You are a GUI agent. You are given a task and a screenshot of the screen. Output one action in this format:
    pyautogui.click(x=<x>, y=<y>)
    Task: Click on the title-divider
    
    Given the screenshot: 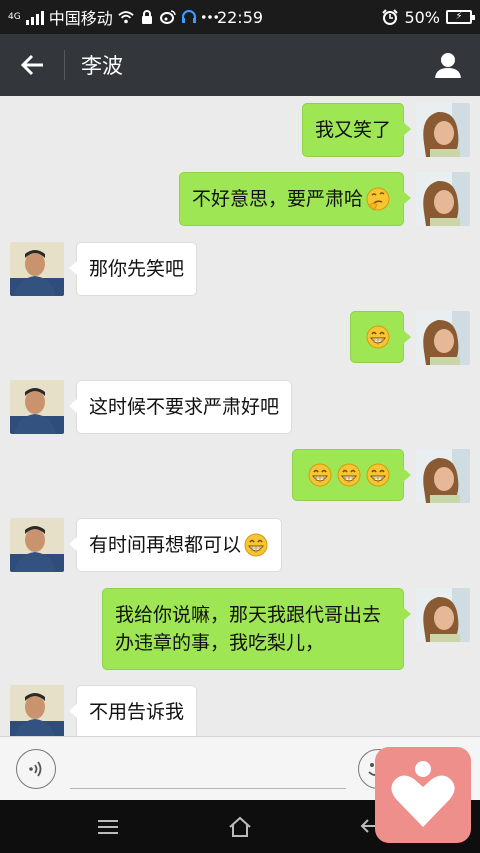 What is the action you would take?
    pyautogui.click(x=64, y=65)
    